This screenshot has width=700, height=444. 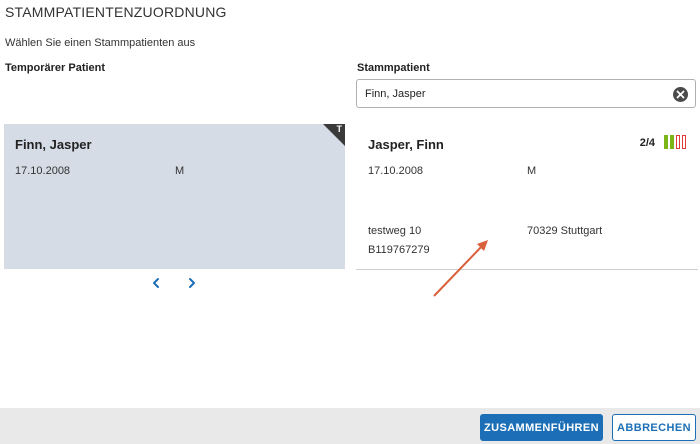 What do you see at coordinates (53, 144) in the screenshot?
I see `temporary-patient-name: Finn, Jasper` at bounding box center [53, 144].